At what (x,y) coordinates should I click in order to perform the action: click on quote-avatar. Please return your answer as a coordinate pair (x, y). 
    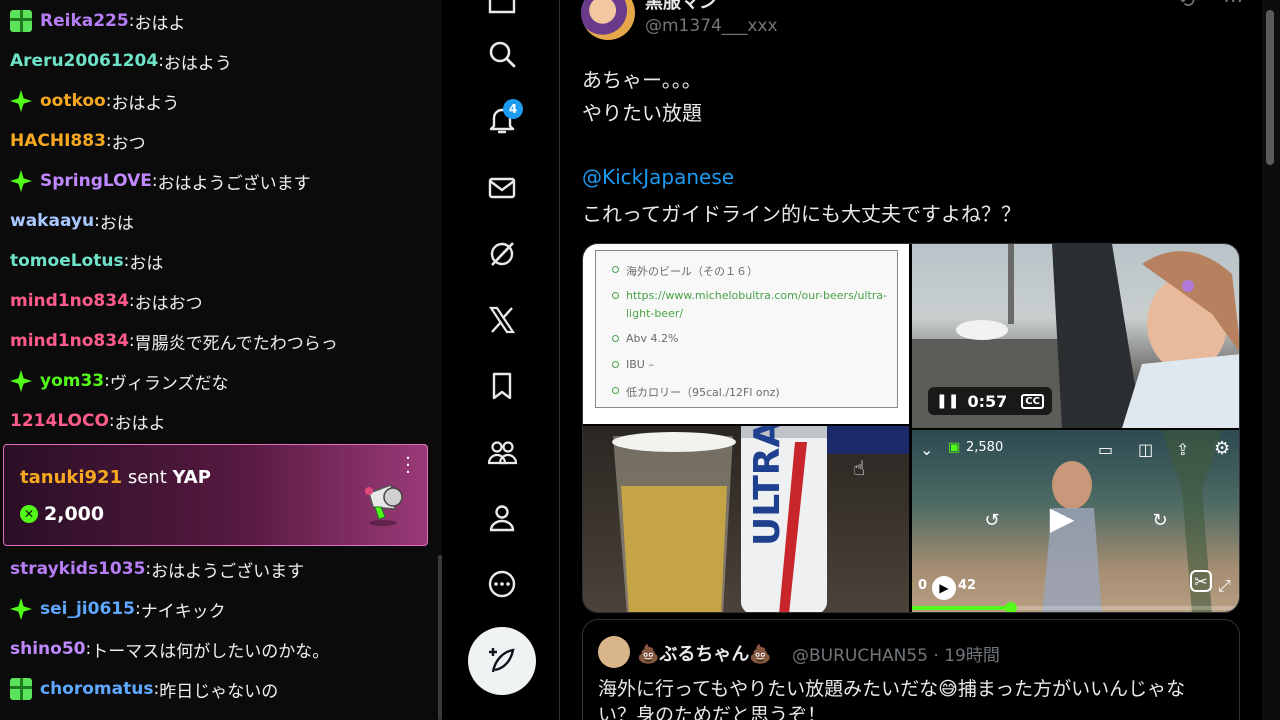
    Looking at the image, I should click on (614, 652).